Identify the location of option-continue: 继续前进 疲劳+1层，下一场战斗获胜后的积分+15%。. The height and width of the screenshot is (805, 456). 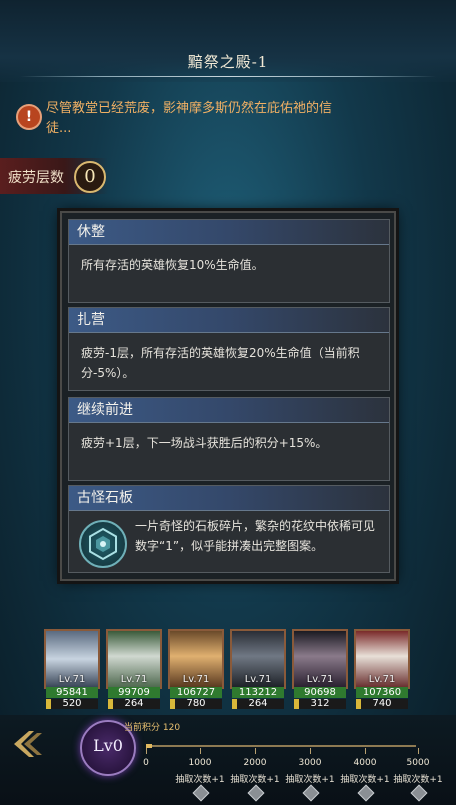
(229, 439).